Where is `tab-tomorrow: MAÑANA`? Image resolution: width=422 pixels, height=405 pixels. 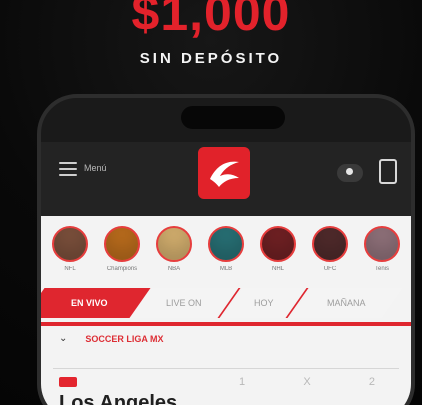 tab-tomorrow: MAÑANA is located at coordinates (346, 303).